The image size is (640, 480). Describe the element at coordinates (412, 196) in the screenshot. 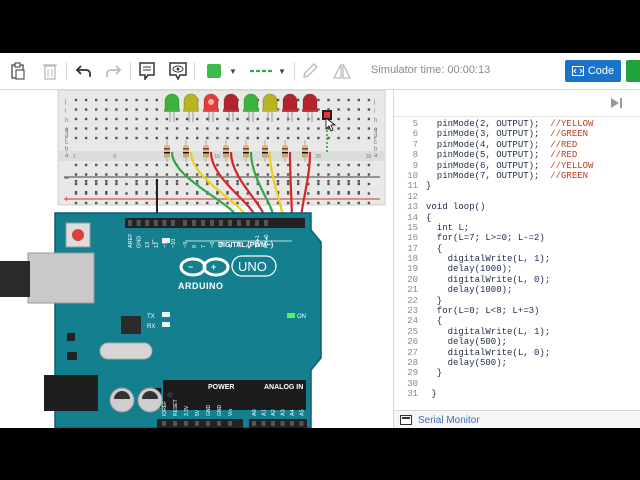

I see `line-number: 12` at that location.